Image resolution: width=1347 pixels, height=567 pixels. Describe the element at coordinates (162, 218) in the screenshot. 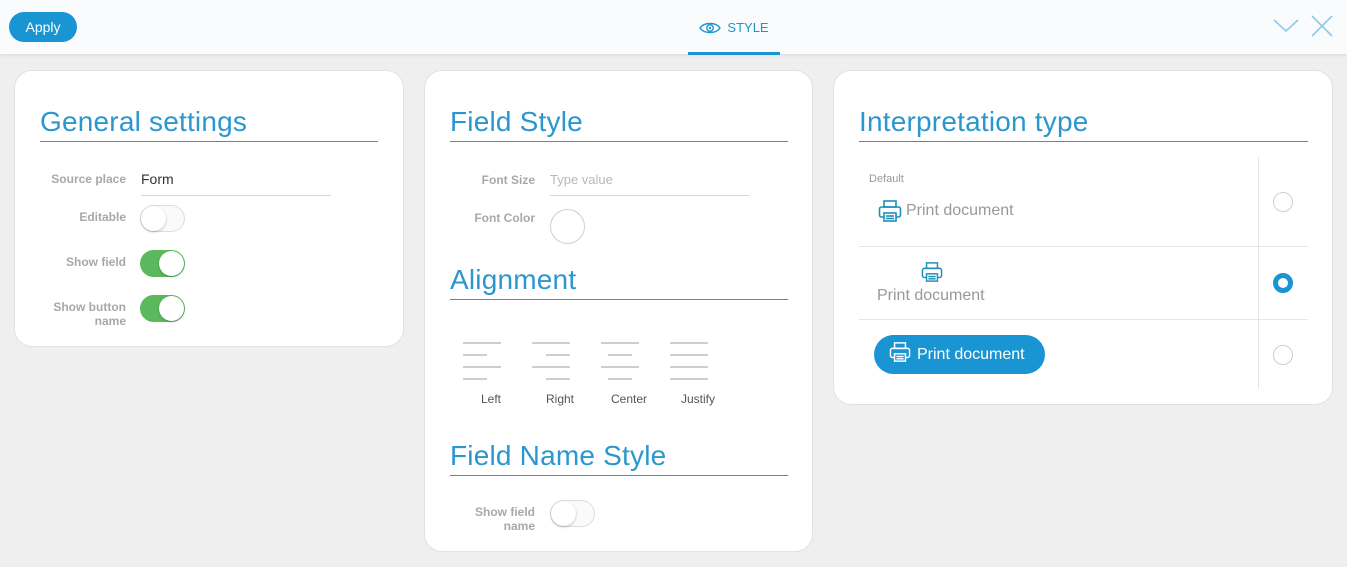

I see `editable-toggle` at that location.